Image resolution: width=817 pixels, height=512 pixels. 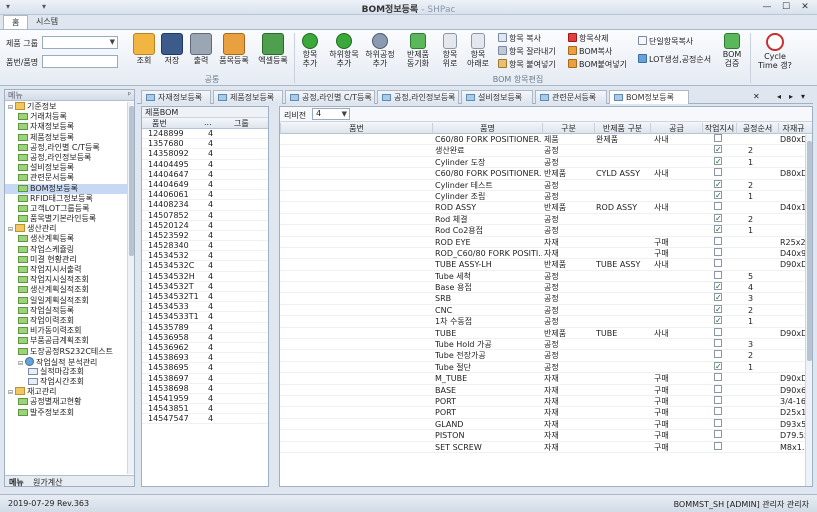 I want to click on menu-item: 발주정보조회, so click(x=66, y=413).